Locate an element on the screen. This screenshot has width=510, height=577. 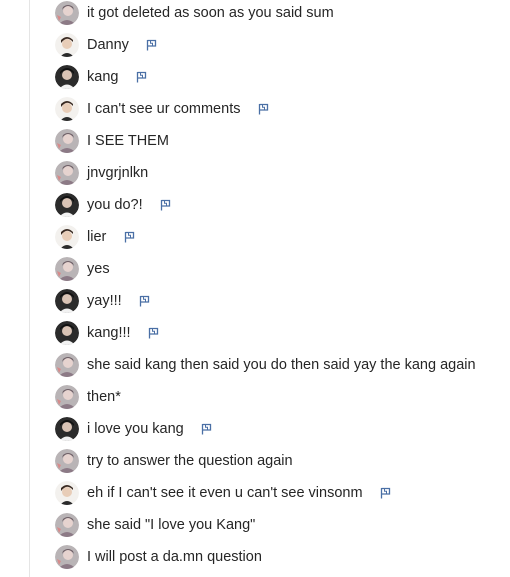
comment-row: i love you kang is located at coordinates (134, 429).